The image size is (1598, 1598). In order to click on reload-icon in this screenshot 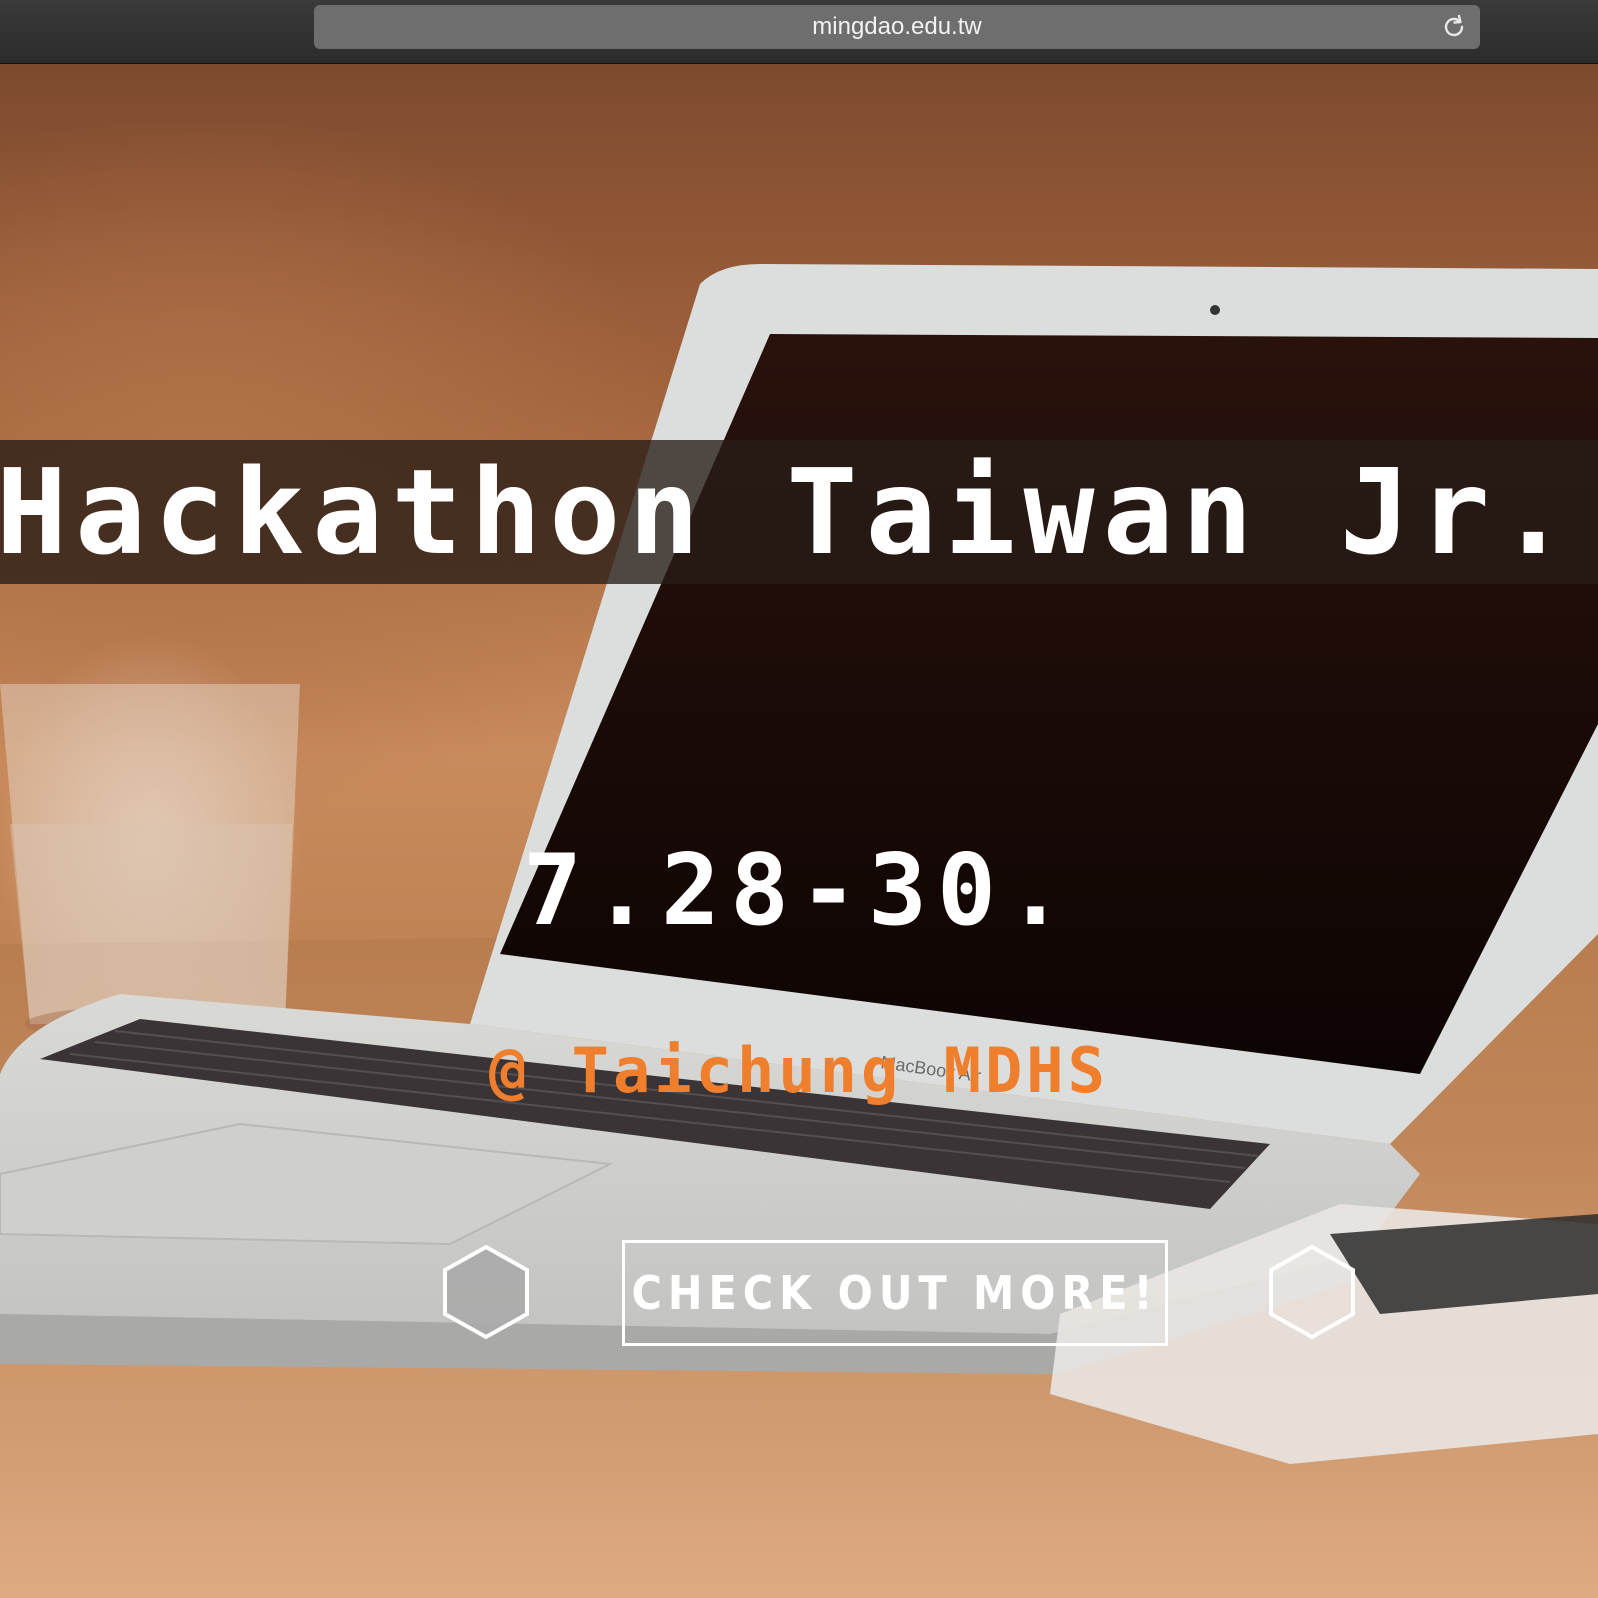, I will do `click(1454, 27)`.